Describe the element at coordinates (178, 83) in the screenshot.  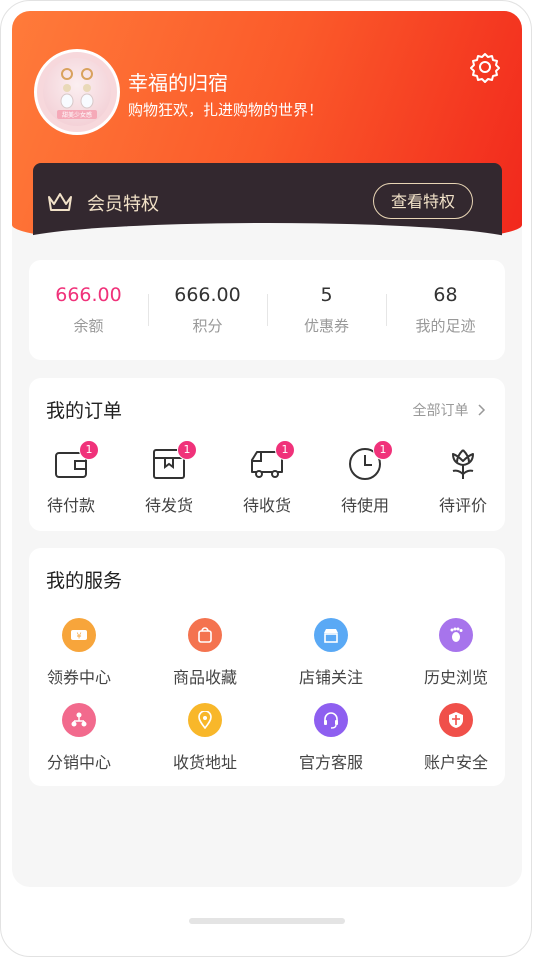
I see `username: 幸福的归宿` at that location.